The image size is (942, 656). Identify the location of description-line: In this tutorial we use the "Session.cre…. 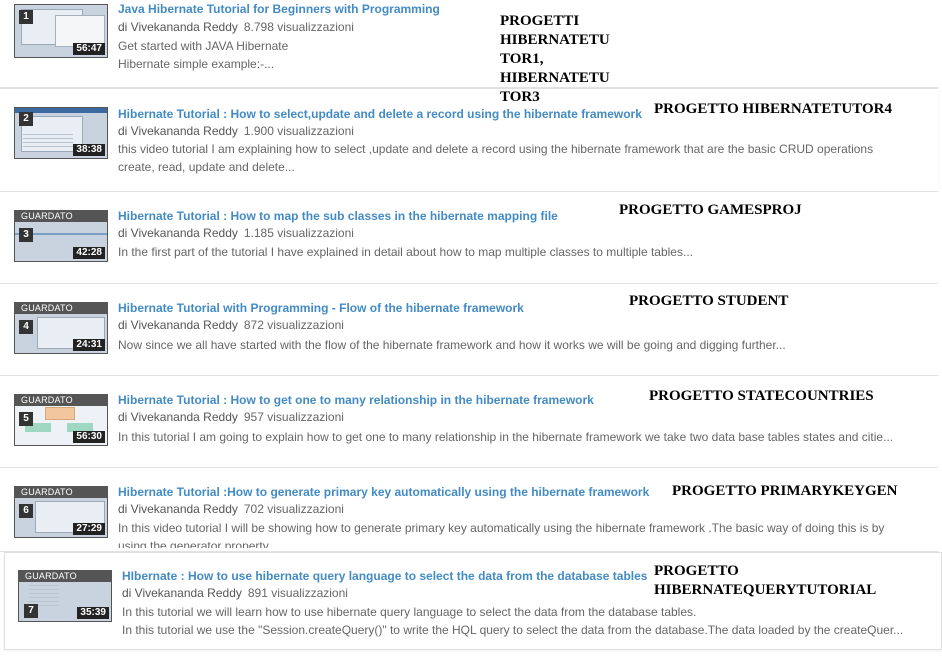
(513, 630).